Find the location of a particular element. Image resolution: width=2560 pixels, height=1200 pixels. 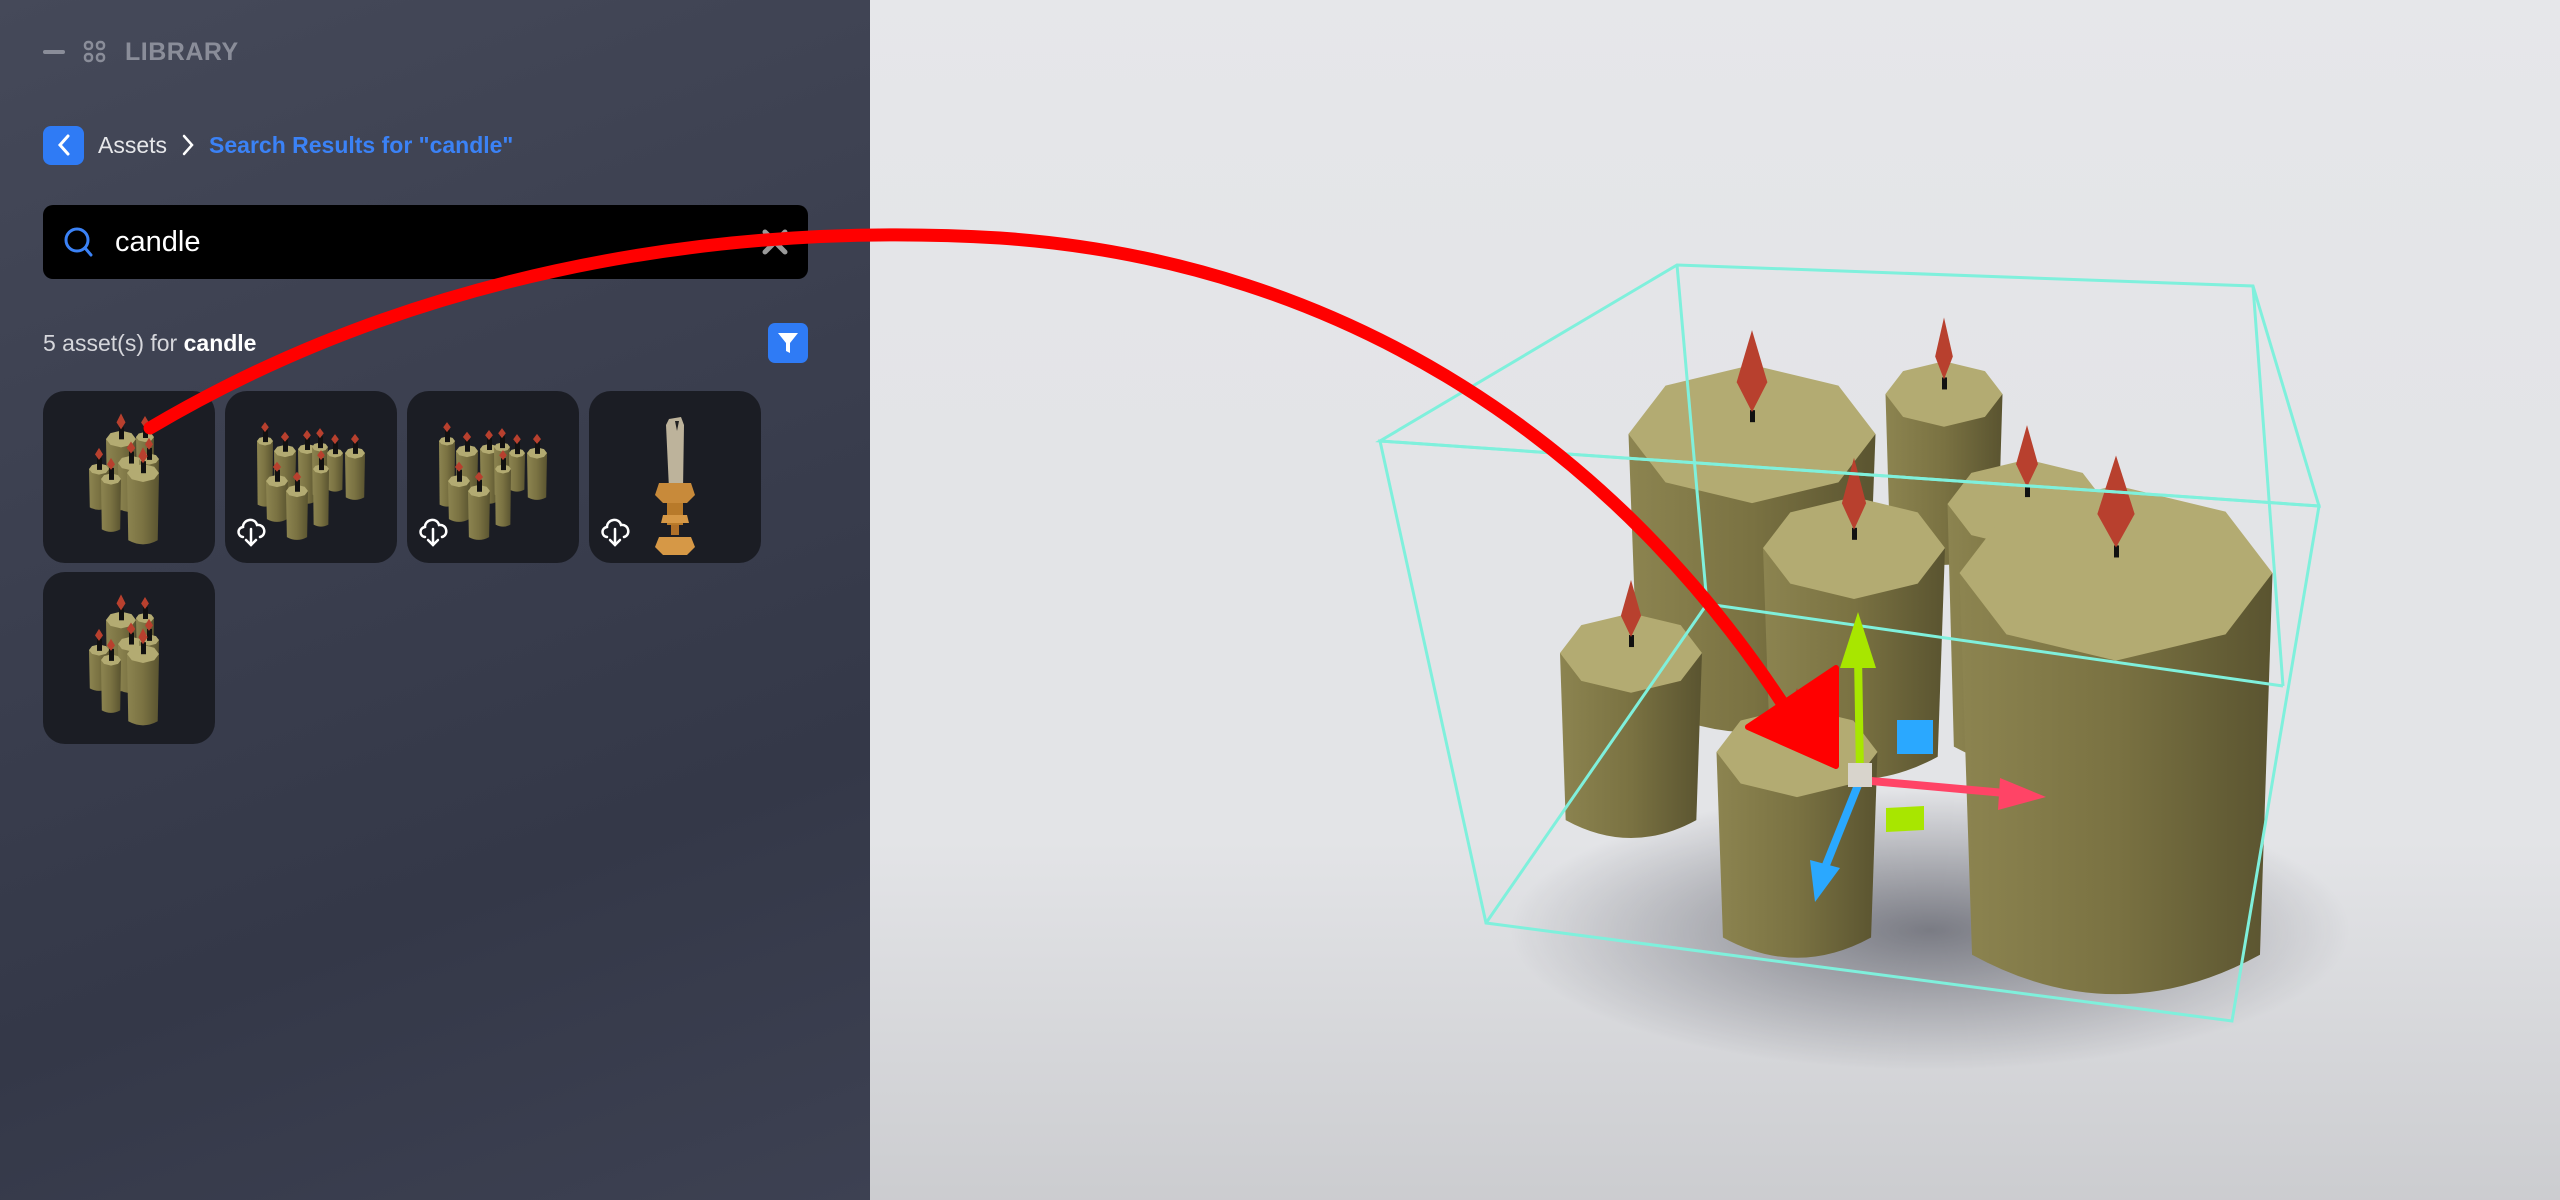

result-count: 5 asset(s) for candle is located at coordinates (149, 343).